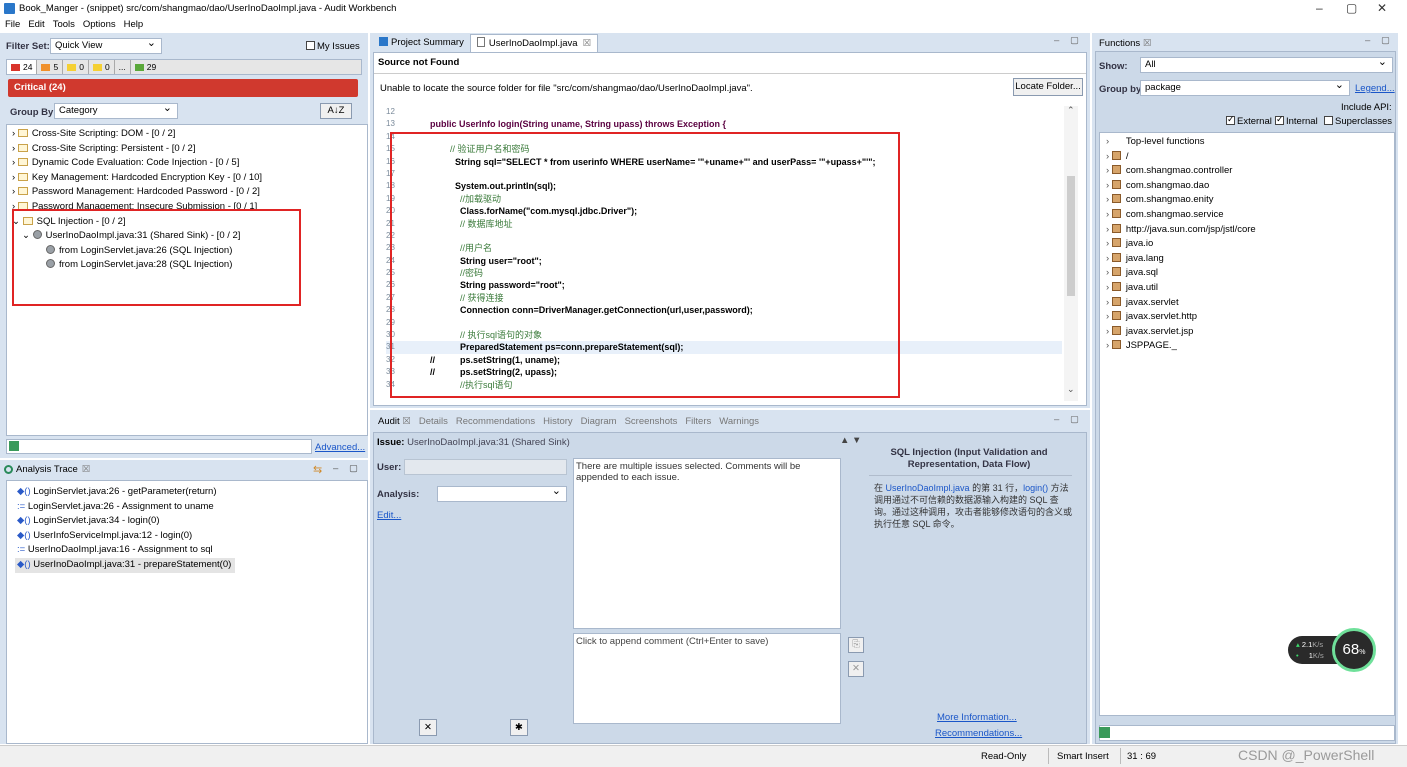 Image resolution: width=1407 pixels, height=767 pixels. Describe the element at coordinates (1319, 8) in the screenshot. I see `minimize-button: –` at that location.